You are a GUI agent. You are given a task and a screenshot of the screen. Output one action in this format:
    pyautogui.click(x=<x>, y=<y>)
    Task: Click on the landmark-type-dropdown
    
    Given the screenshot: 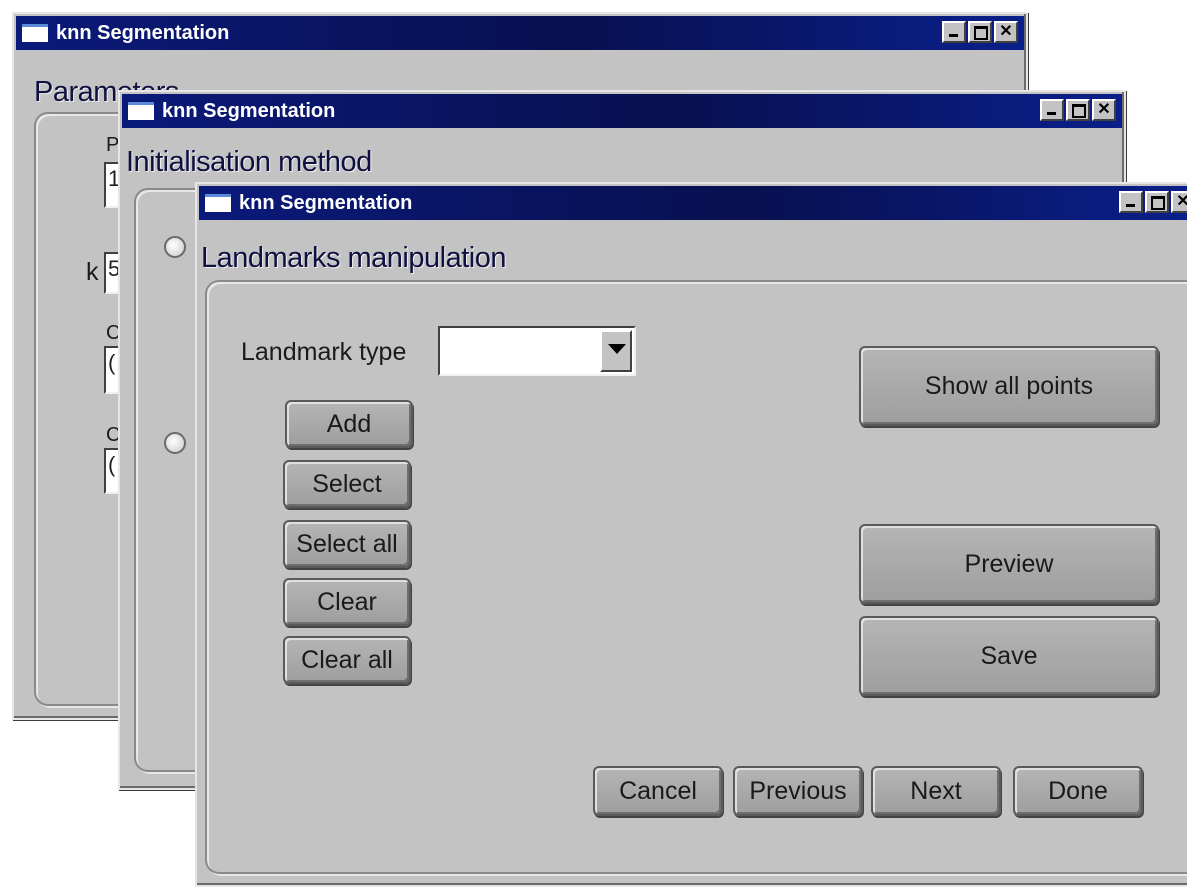 What is the action you would take?
    pyautogui.click(x=537, y=351)
    